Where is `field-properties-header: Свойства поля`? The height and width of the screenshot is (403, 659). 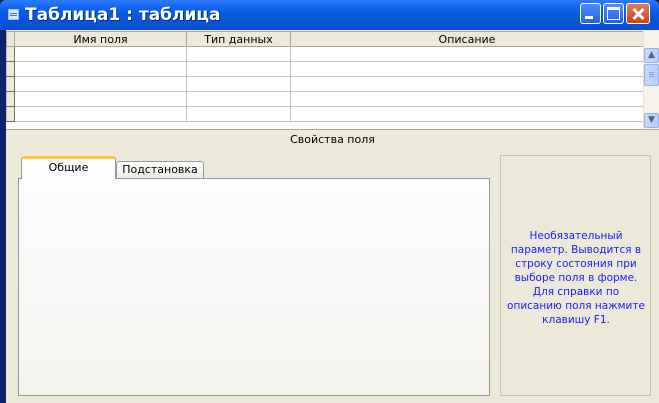
field-properties-header: Свойства поля is located at coordinates (332, 139).